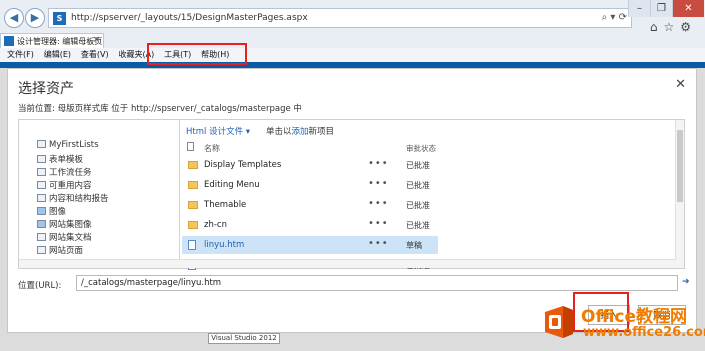  Describe the element at coordinates (73, 198) in the screenshot. I see `tree-item: 内容和结构报告` at that location.